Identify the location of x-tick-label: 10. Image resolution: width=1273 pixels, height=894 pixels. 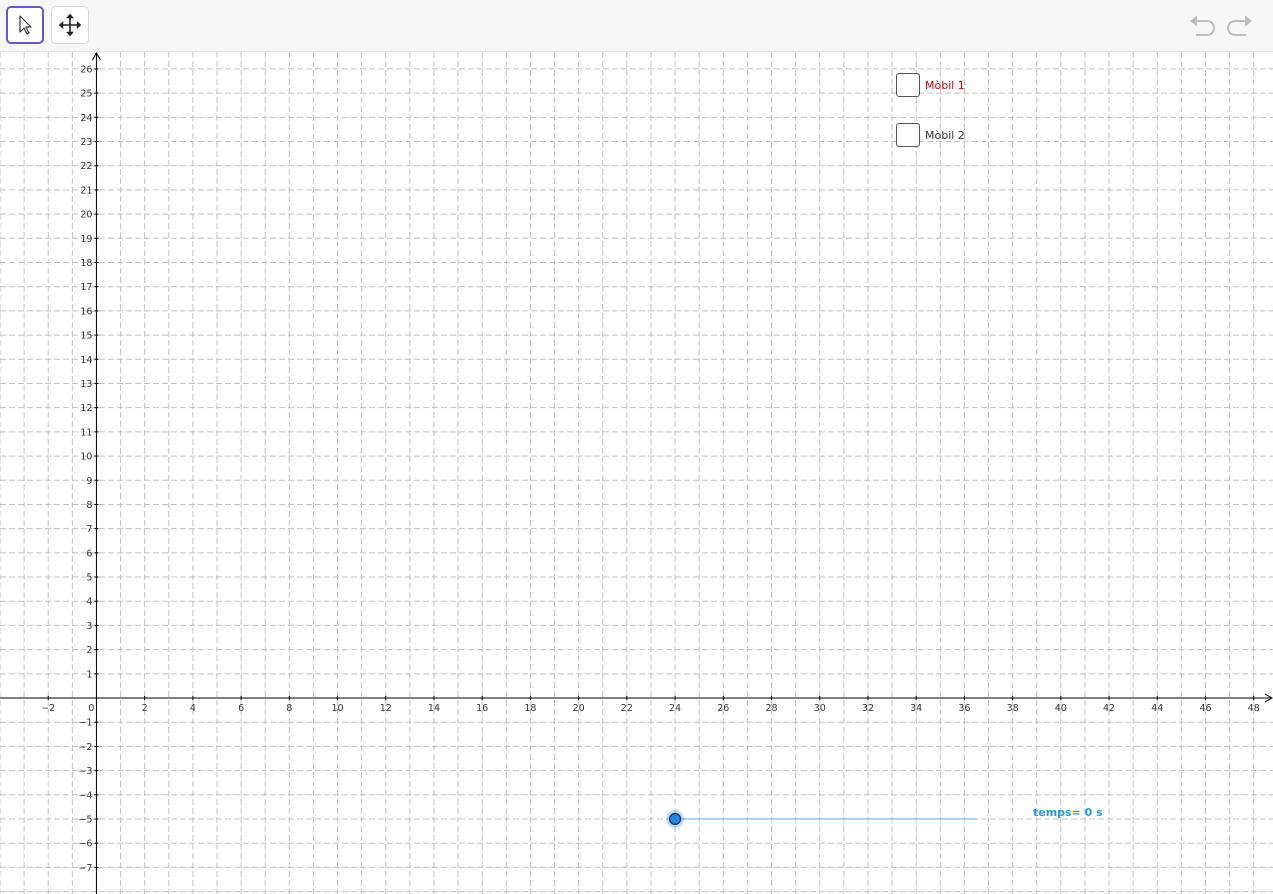
(337, 708).